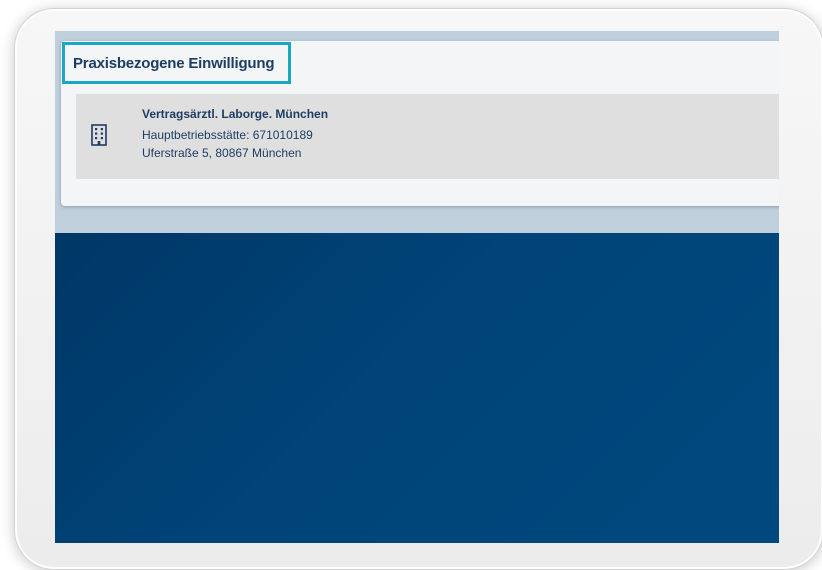 The image size is (822, 570). I want to click on practice-name: Vertragsärztl. Laborge. München, so click(235, 114).